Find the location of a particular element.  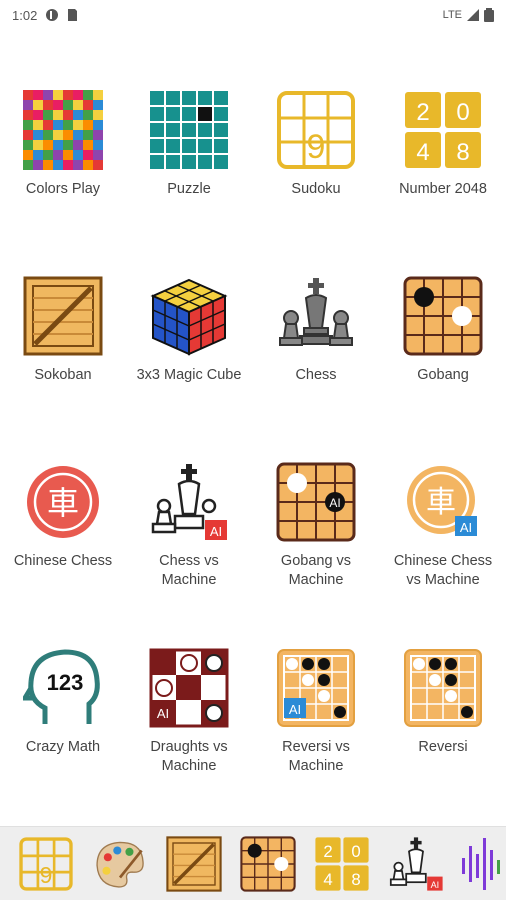

network-type: LTE is located at coordinates (452, 15).